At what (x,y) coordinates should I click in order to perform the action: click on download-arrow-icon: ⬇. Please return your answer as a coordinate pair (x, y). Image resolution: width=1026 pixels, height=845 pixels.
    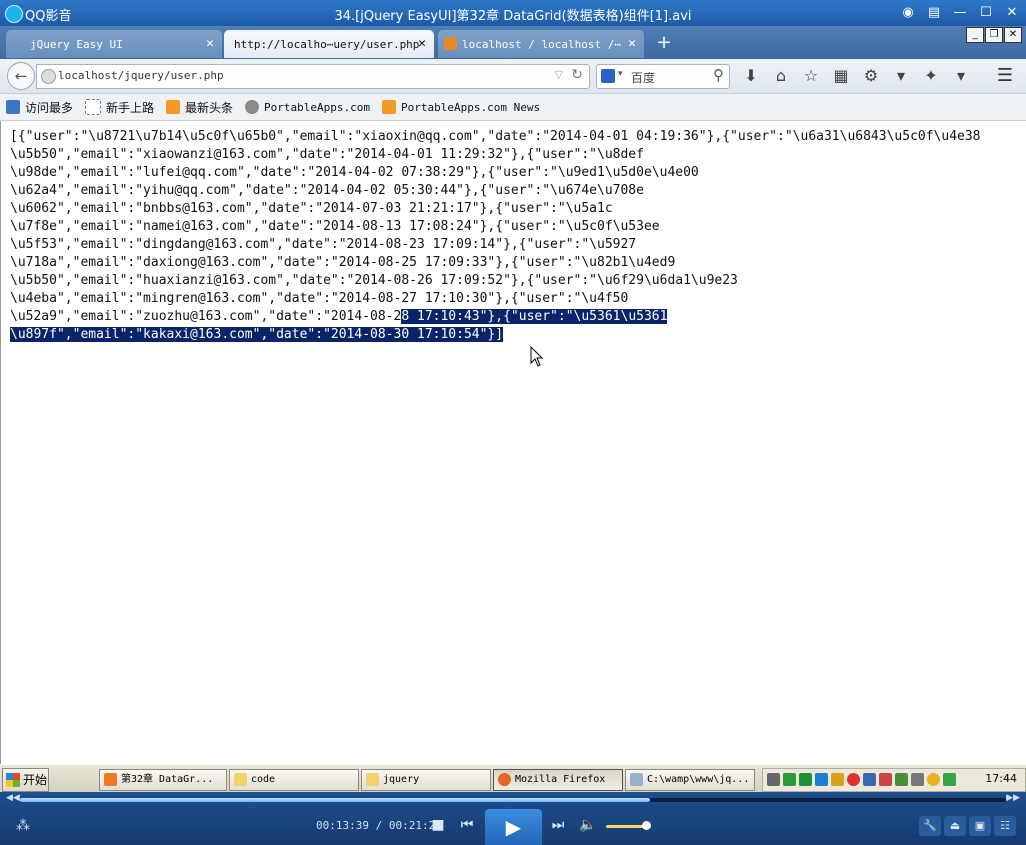
    Looking at the image, I should click on (751, 76).